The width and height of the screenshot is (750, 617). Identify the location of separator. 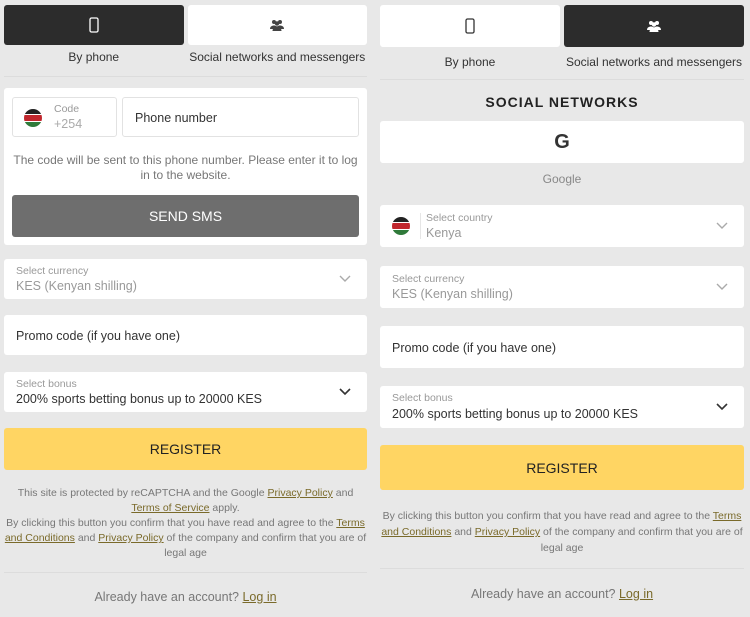
(420, 226).